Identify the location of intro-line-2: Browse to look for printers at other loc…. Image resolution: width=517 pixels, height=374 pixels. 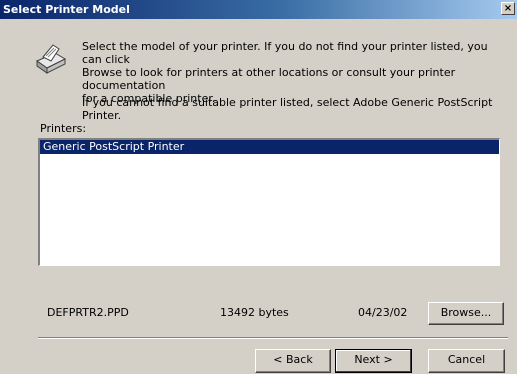
(269, 79).